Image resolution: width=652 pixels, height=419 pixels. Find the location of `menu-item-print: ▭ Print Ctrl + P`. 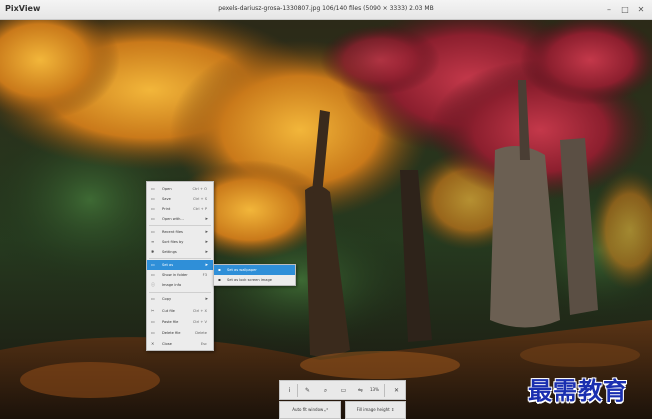

menu-item-print: ▭ Print Ctrl + P is located at coordinates (180, 209).